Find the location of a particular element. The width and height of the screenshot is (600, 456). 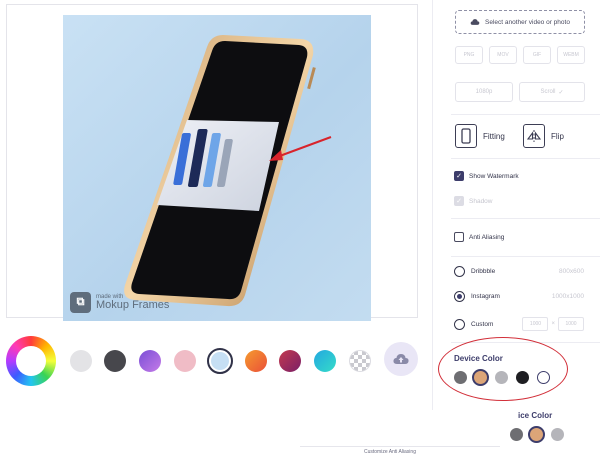

background-picker is located at coordinates (215, 362).